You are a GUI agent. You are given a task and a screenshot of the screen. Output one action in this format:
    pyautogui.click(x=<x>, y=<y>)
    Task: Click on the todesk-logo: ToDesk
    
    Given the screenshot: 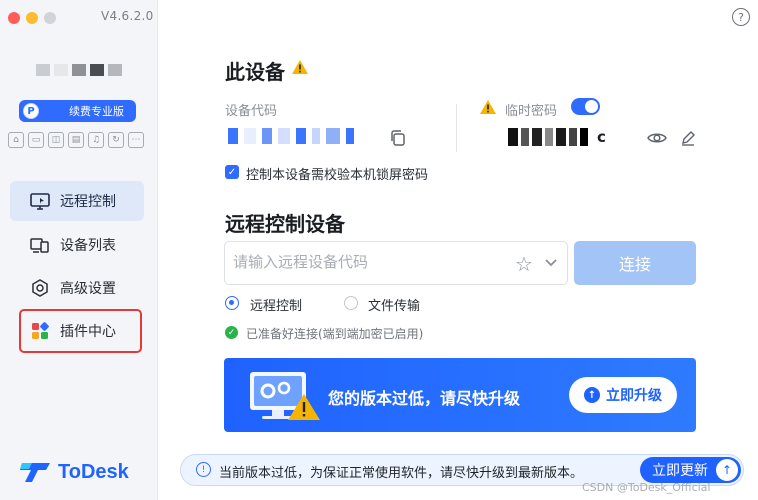 What is the action you would take?
    pyautogui.click(x=74, y=472)
    